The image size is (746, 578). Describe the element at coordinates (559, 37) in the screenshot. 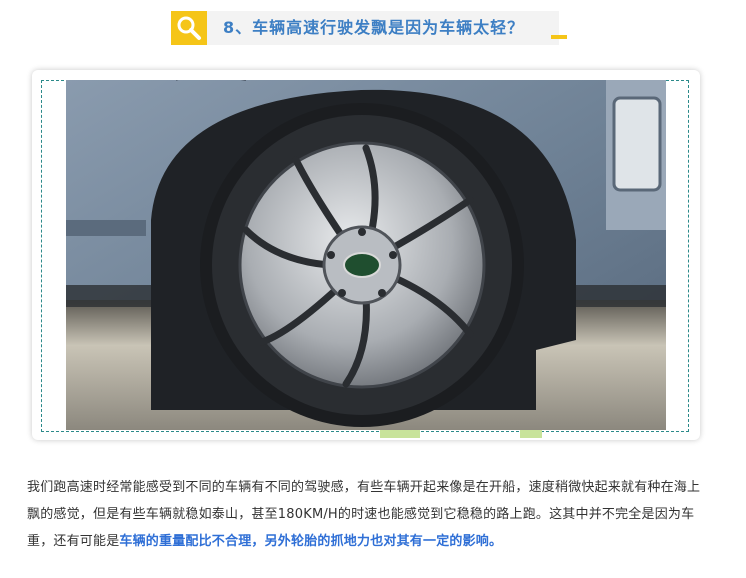

I see `heading-accent-bar` at that location.